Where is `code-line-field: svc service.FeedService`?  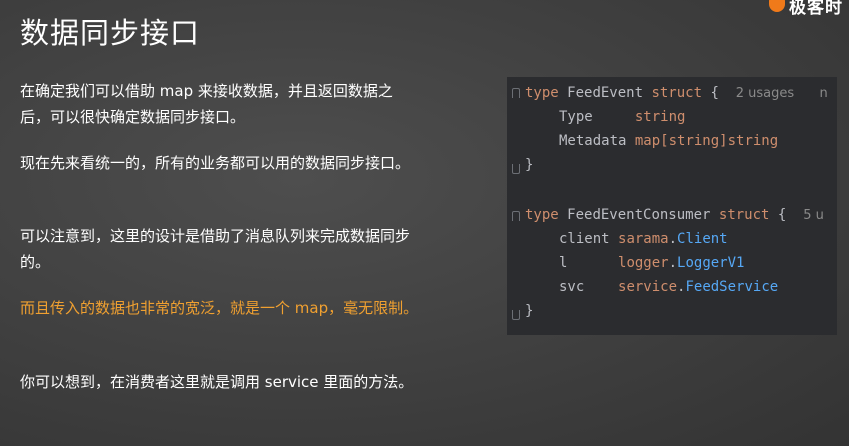 code-line-field: svc service.FeedService is located at coordinates (669, 287).